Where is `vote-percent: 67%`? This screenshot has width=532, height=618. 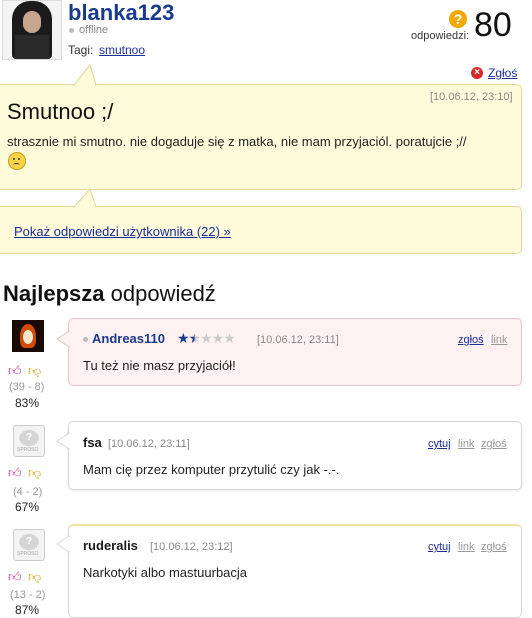 vote-percent: 67% is located at coordinates (27, 507).